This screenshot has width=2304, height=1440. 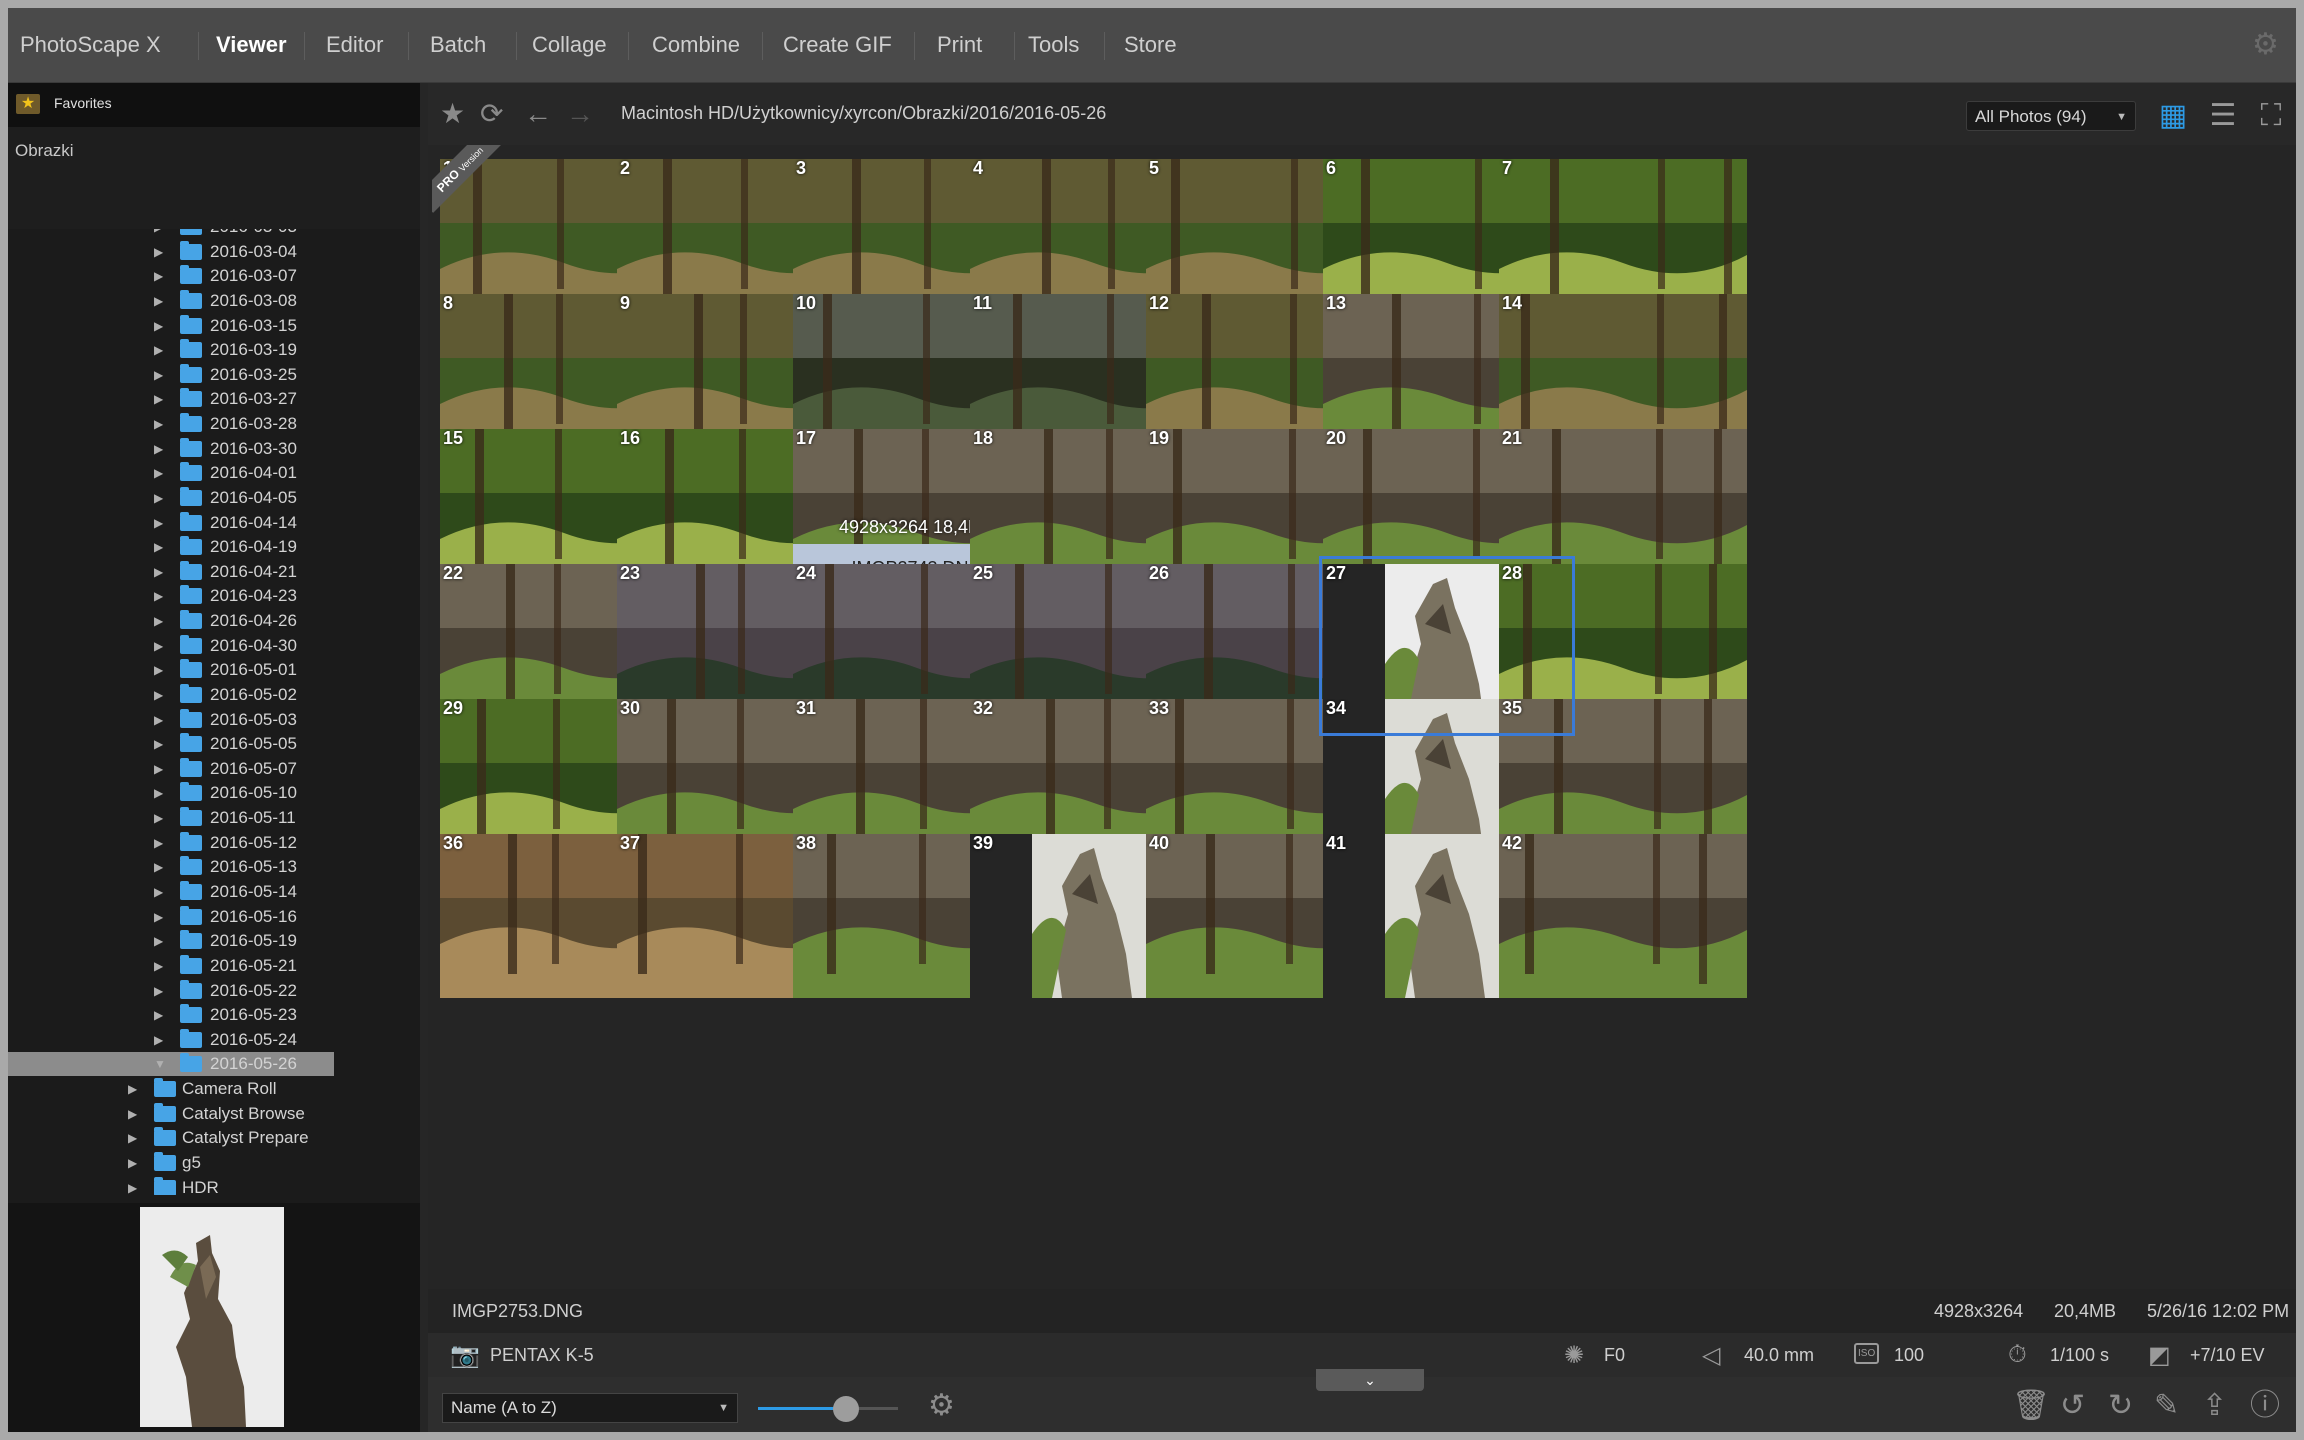 What do you see at coordinates (214, 744) in the screenshot?
I see `folder-item: ▶ 2016-05-05` at bounding box center [214, 744].